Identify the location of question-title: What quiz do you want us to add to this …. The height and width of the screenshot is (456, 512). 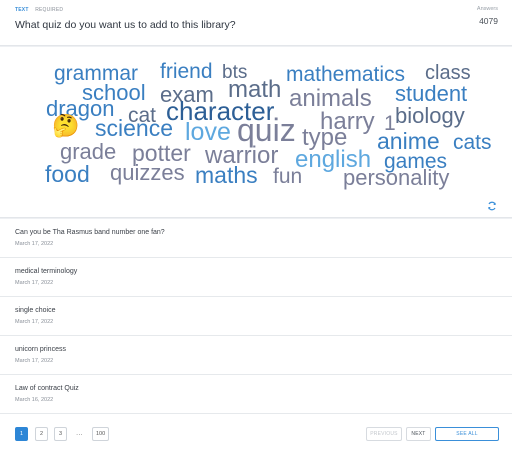
(125, 25).